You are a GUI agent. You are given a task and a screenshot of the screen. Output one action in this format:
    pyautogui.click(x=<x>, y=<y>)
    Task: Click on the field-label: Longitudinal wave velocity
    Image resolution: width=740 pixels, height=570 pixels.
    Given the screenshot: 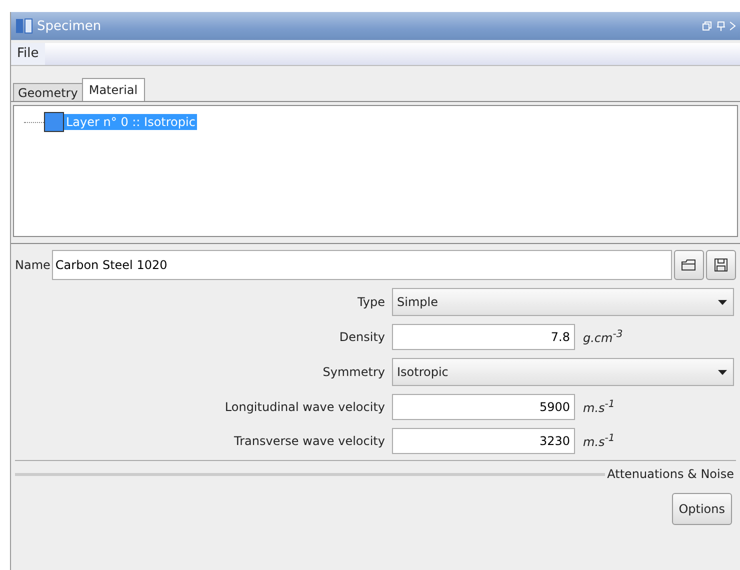 What is the action you would take?
    pyautogui.click(x=304, y=407)
    